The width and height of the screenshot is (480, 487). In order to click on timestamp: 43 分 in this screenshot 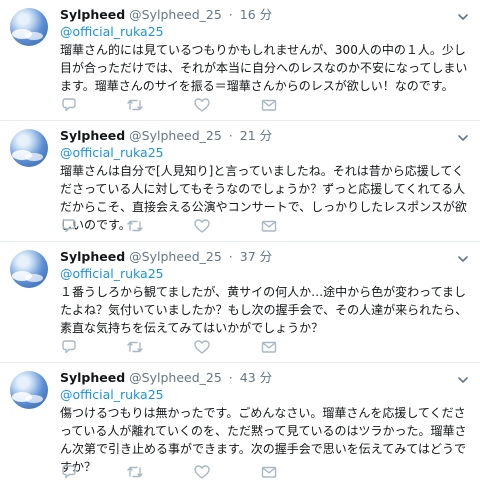, I will do `click(256, 377)`.